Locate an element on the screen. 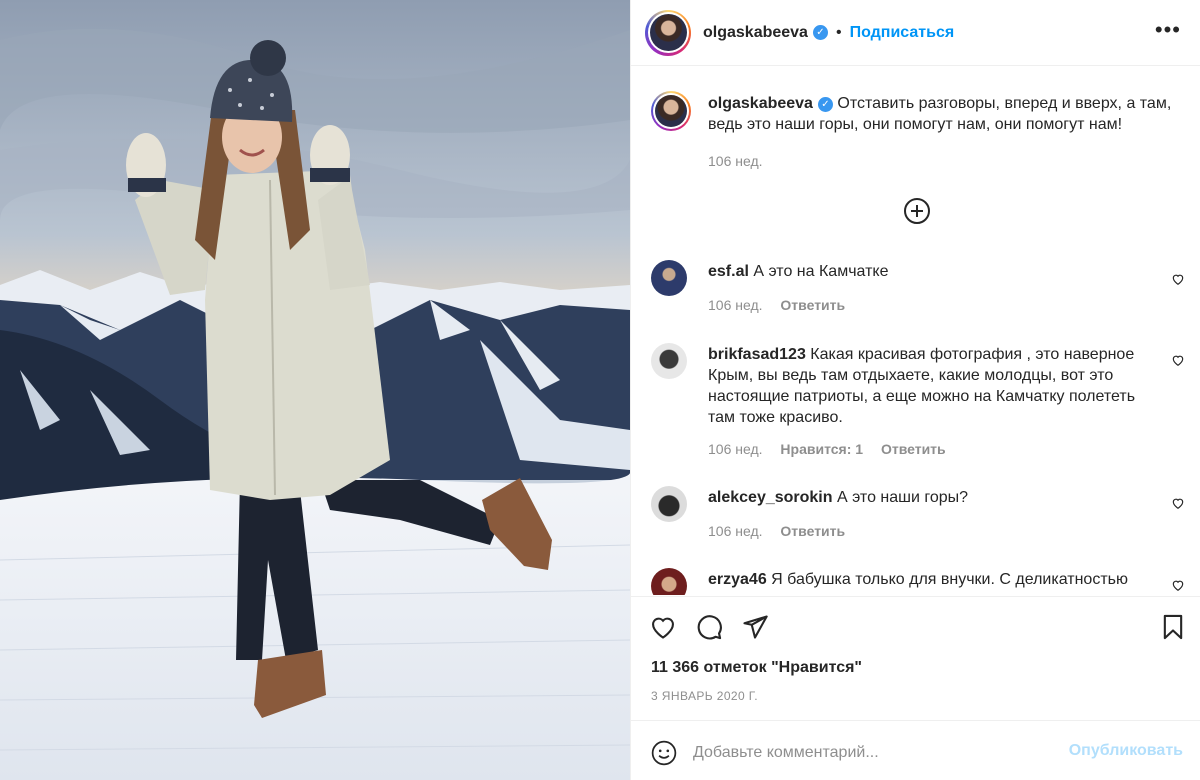  comment-text-block: alekcey_sorokin А это наши горы? is located at coordinates (931, 497).